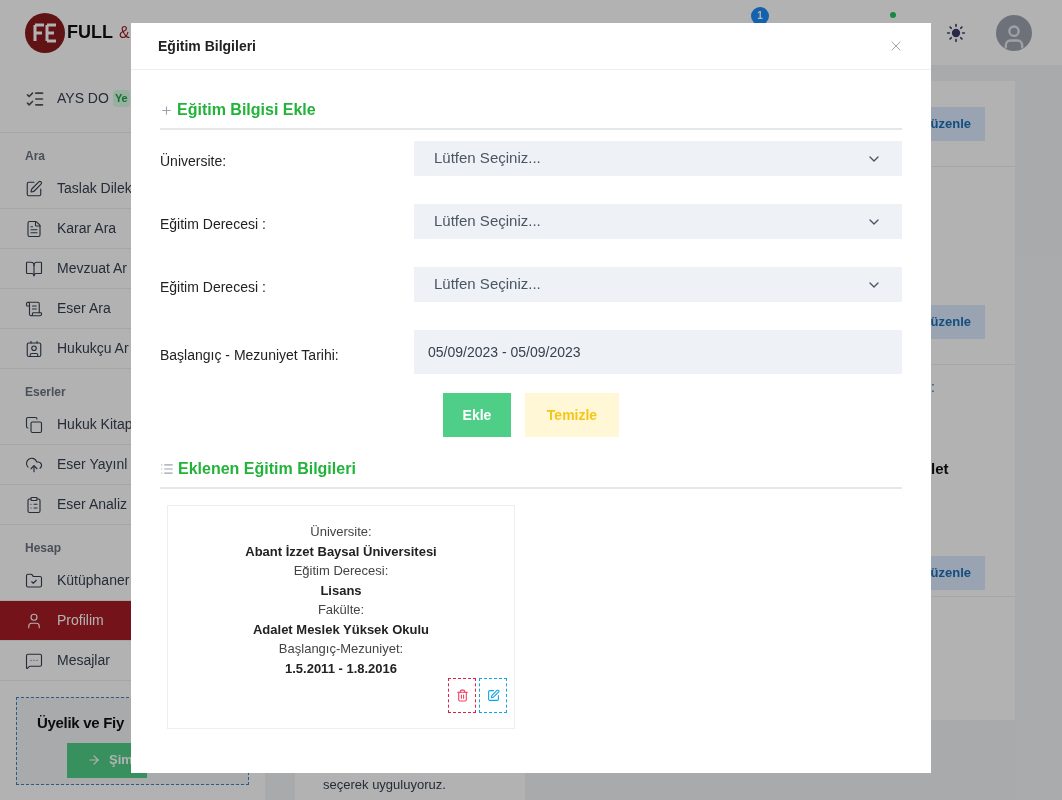 The width and height of the screenshot is (1062, 800). What do you see at coordinates (385, 785) in the screenshot?
I see `body-text: seçerek uyguluyoruz.` at bounding box center [385, 785].